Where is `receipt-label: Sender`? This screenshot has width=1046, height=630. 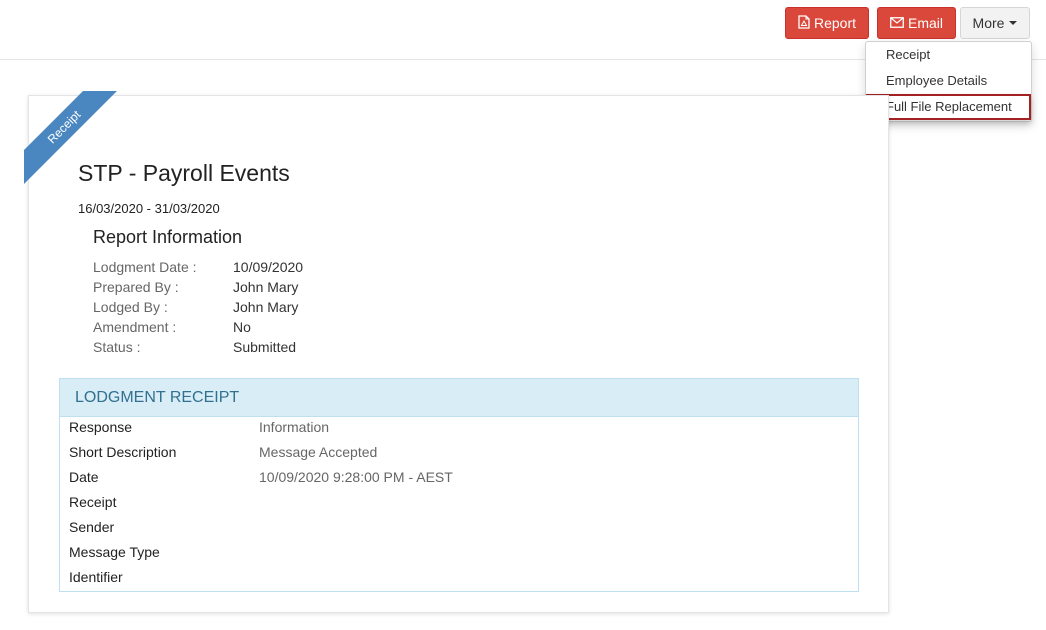 receipt-label: Sender is located at coordinates (92, 527).